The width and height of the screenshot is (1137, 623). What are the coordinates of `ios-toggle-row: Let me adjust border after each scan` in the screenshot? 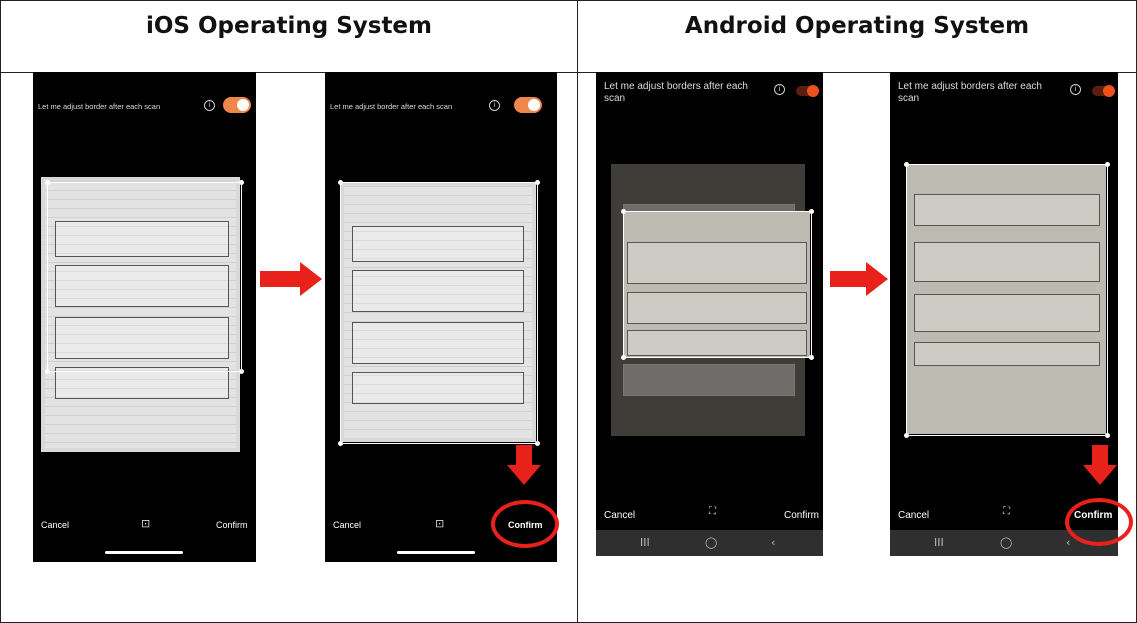 It's located at (144, 106).